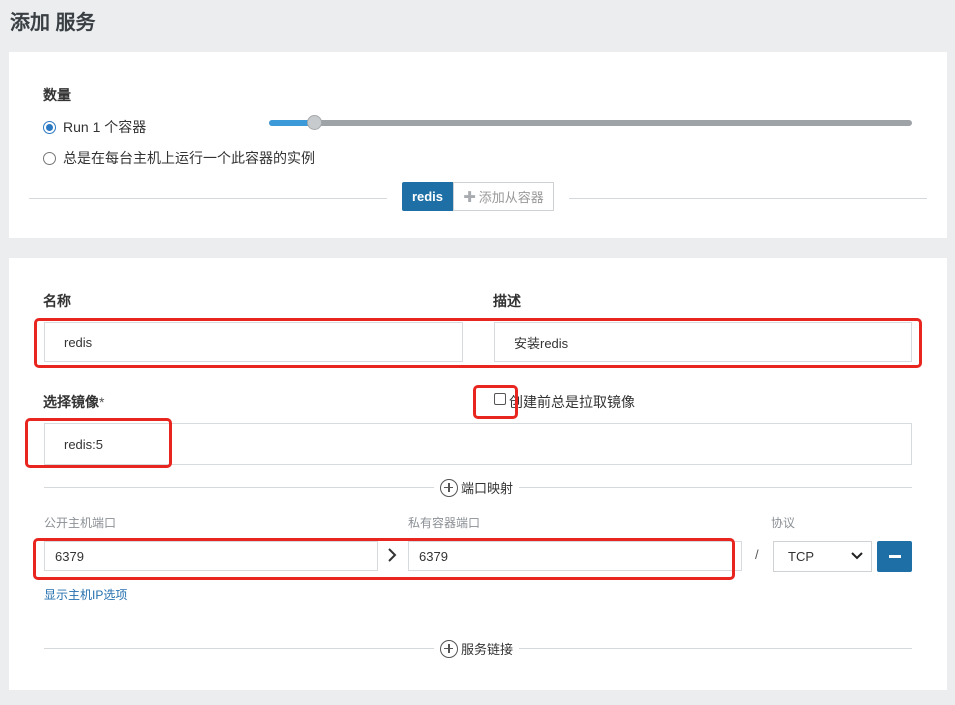 The image size is (955, 705). What do you see at coordinates (487, 649) in the screenshot?
I see `service-links-label: 服务链接` at bounding box center [487, 649].